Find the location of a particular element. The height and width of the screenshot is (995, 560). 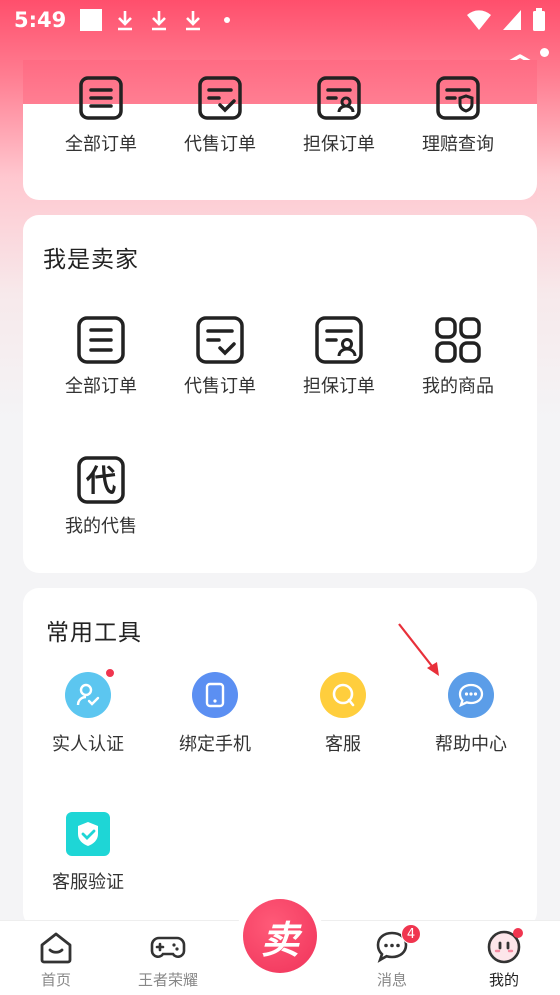

svg-text: 代 is located at coordinates (100, 481).